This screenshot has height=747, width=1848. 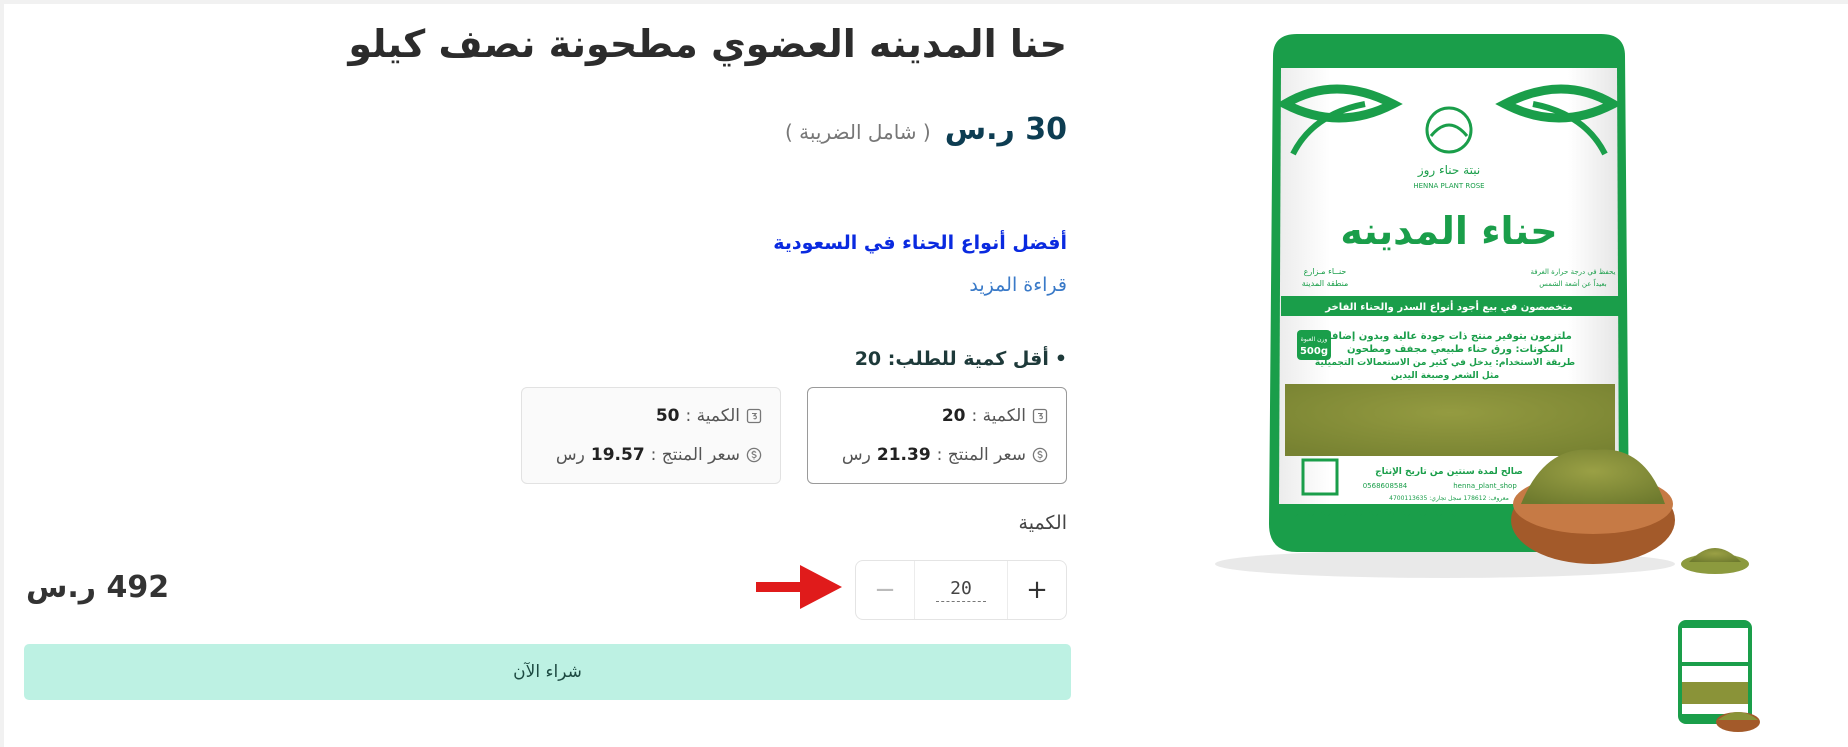 What do you see at coordinates (1005, 129) in the screenshot?
I see `product-price: 30 ر.س` at bounding box center [1005, 129].